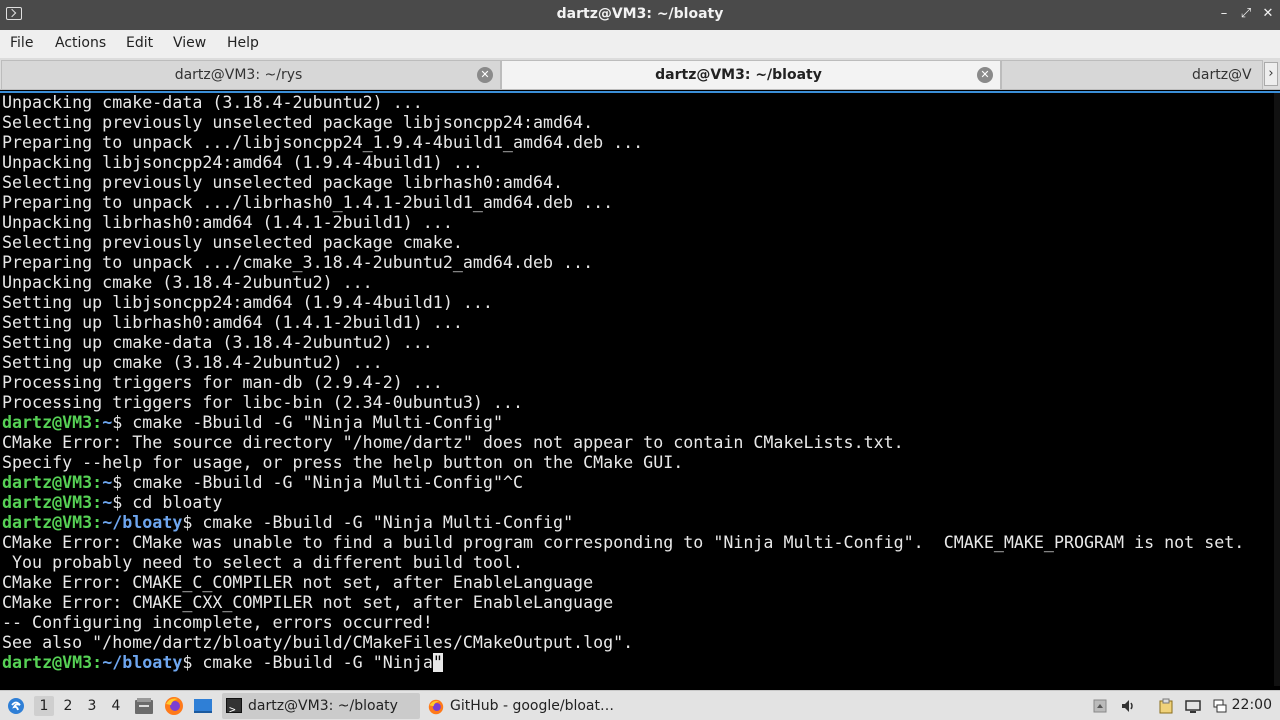  What do you see at coordinates (144, 706) in the screenshot?
I see `file-manager-icon` at bounding box center [144, 706].